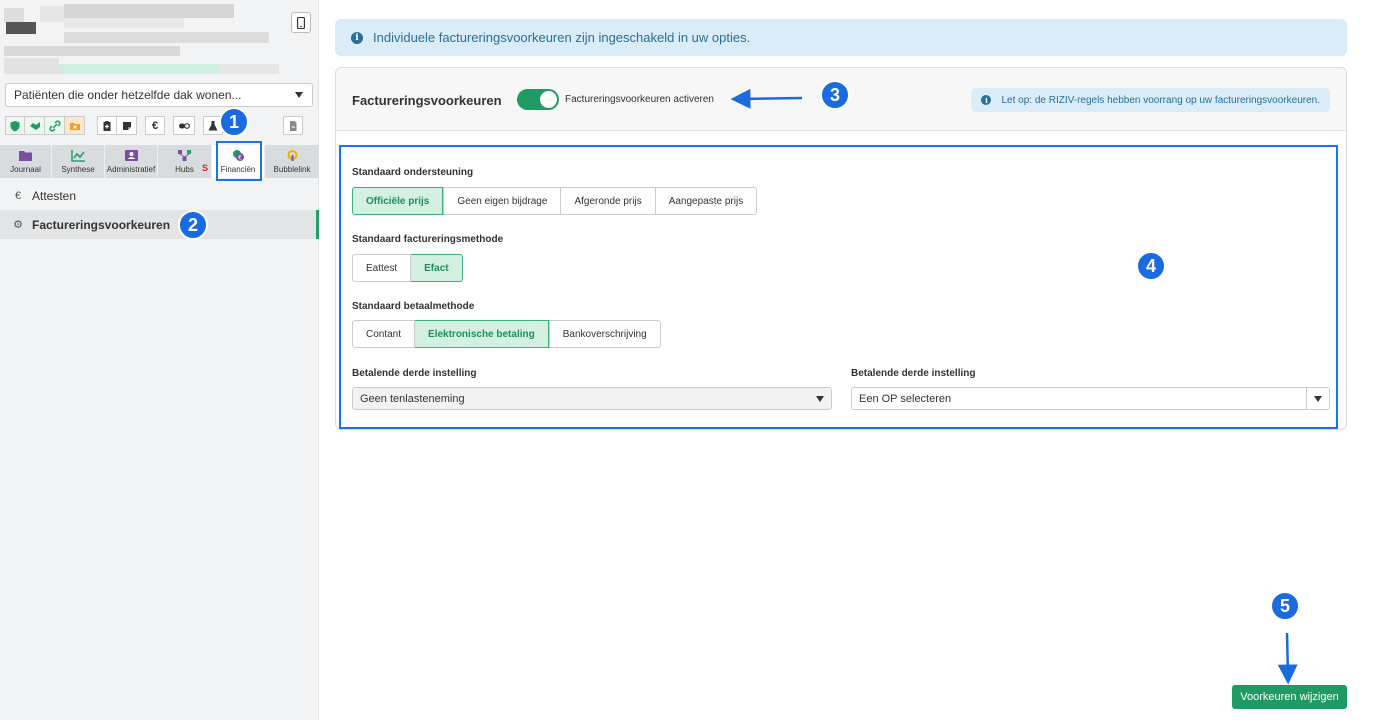 This screenshot has width=1375, height=720. I want to click on tab-hubs: Hubs S, so click(185, 161).